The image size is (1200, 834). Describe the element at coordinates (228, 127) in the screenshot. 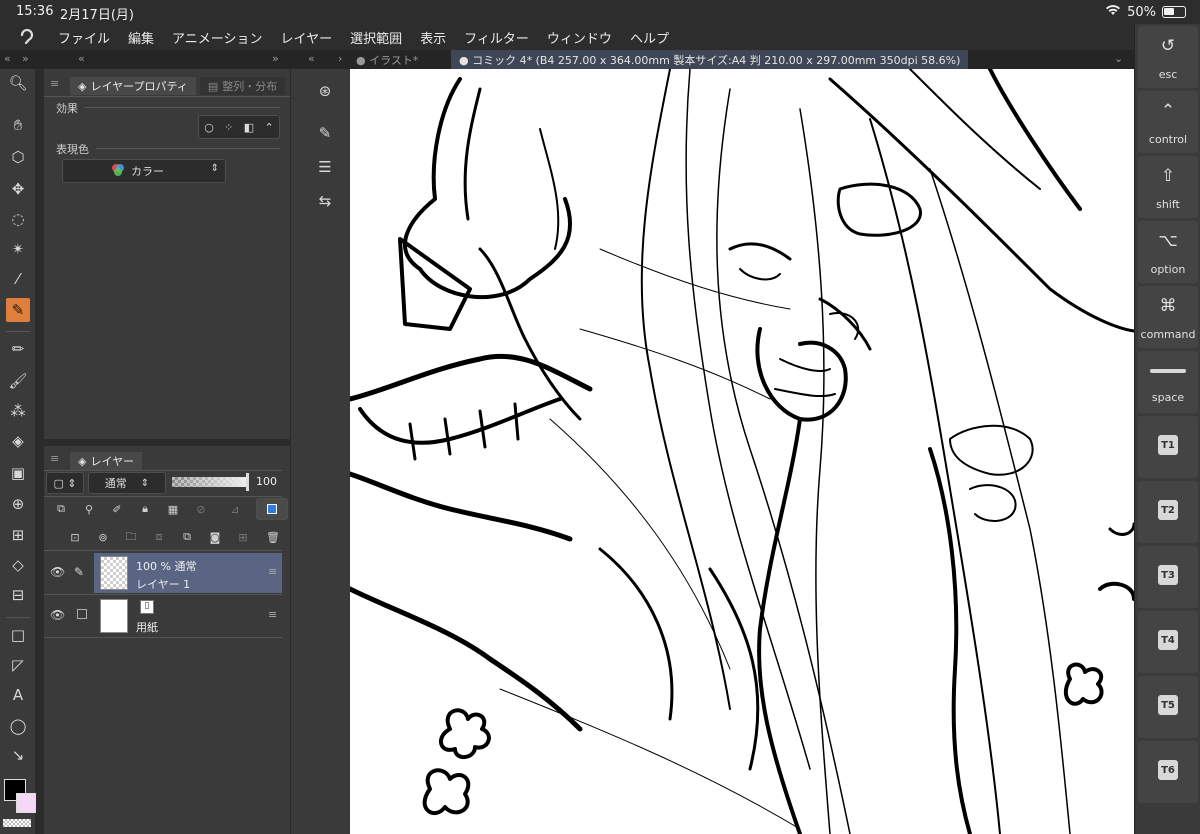

I see `tone-effect-icon: ⁘` at that location.